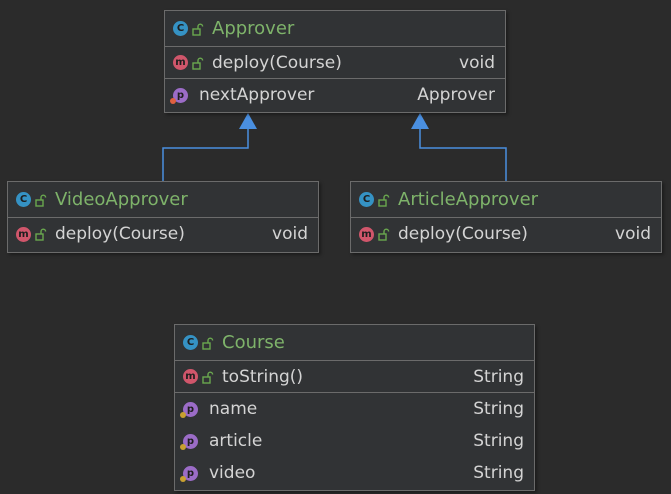 The width and height of the screenshot is (671, 494). What do you see at coordinates (257, 95) in the screenshot?
I see `field-name: nextApprover` at bounding box center [257, 95].